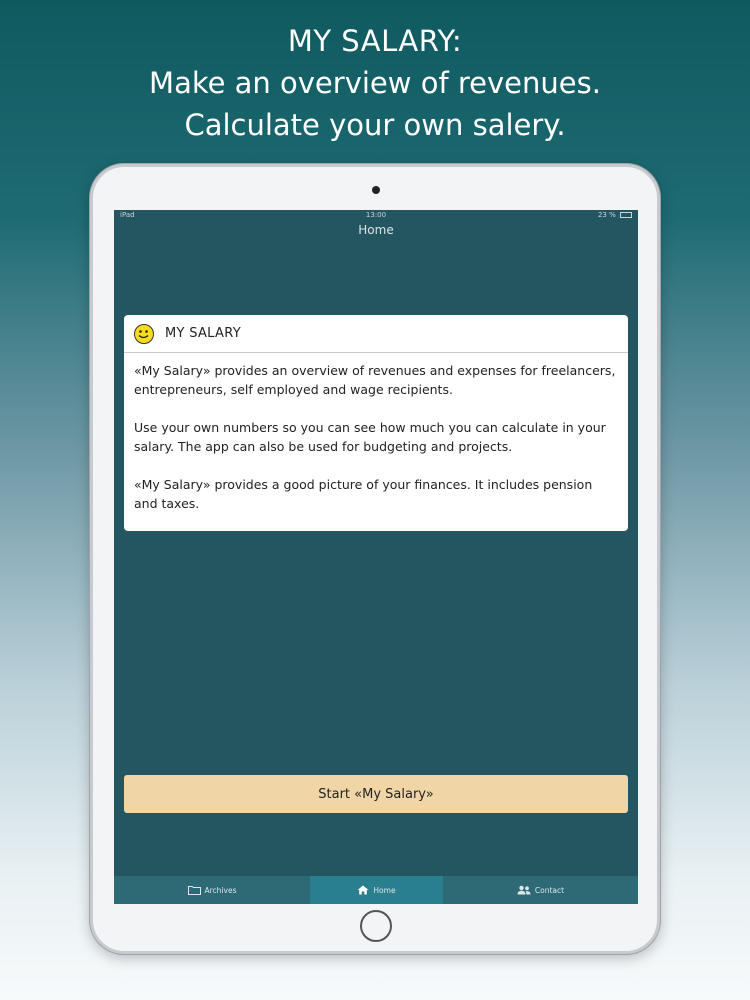 Image resolution: width=750 pixels, height=1000 pixels. What do you see at coordinates (549, 890) in the screenshot?
I see `tab-contact-label: Contact` at bounding box center [549, 890].